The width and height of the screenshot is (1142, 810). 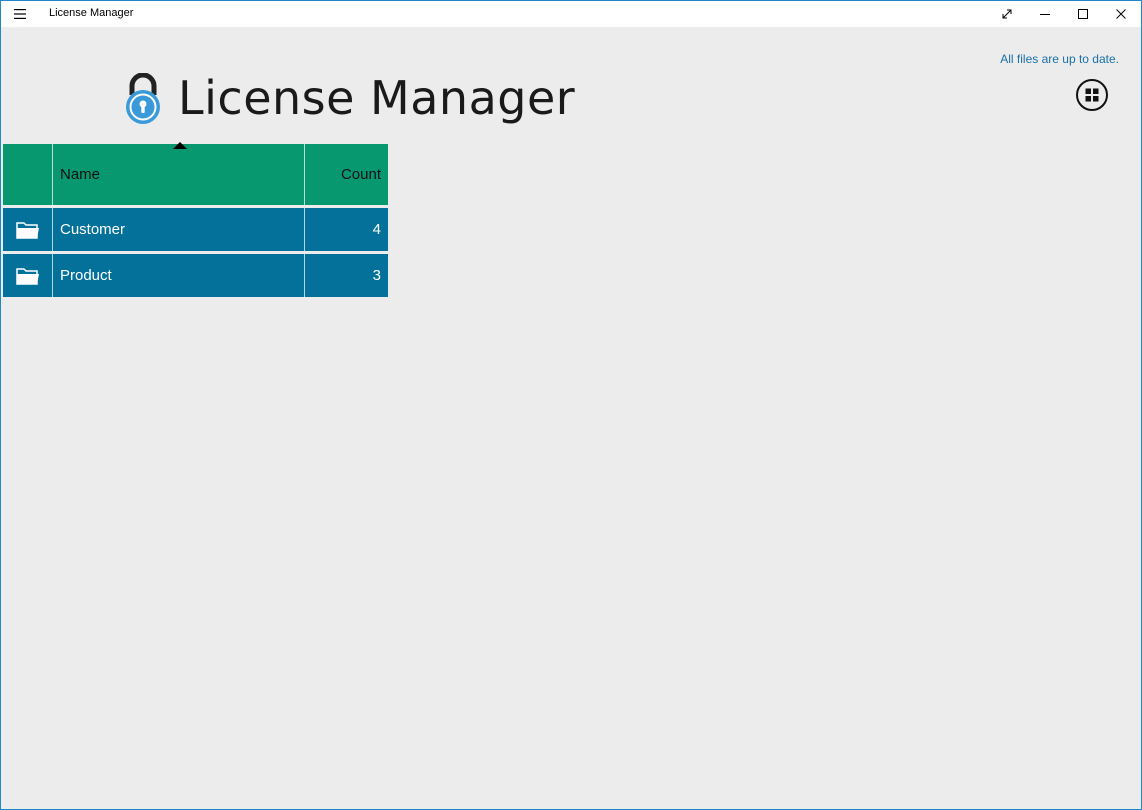 I want to click on table-row: Customer 4, so click(x=195, y=229).